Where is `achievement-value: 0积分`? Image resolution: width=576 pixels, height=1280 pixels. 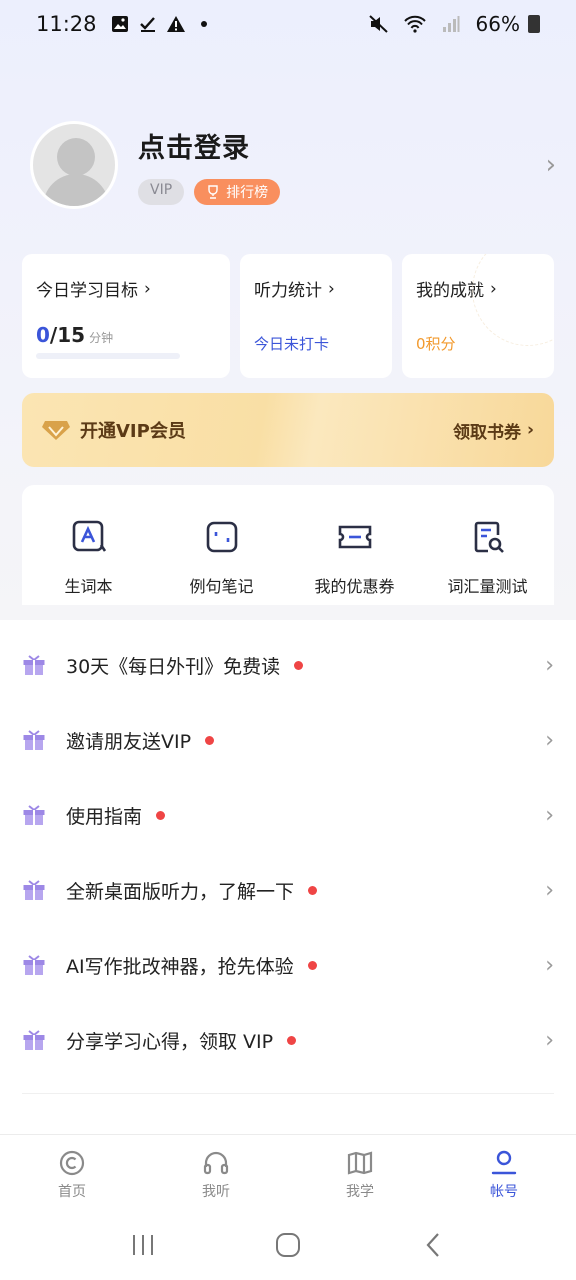
achievement-value: 0积分 is located at coordinates (436, 344).